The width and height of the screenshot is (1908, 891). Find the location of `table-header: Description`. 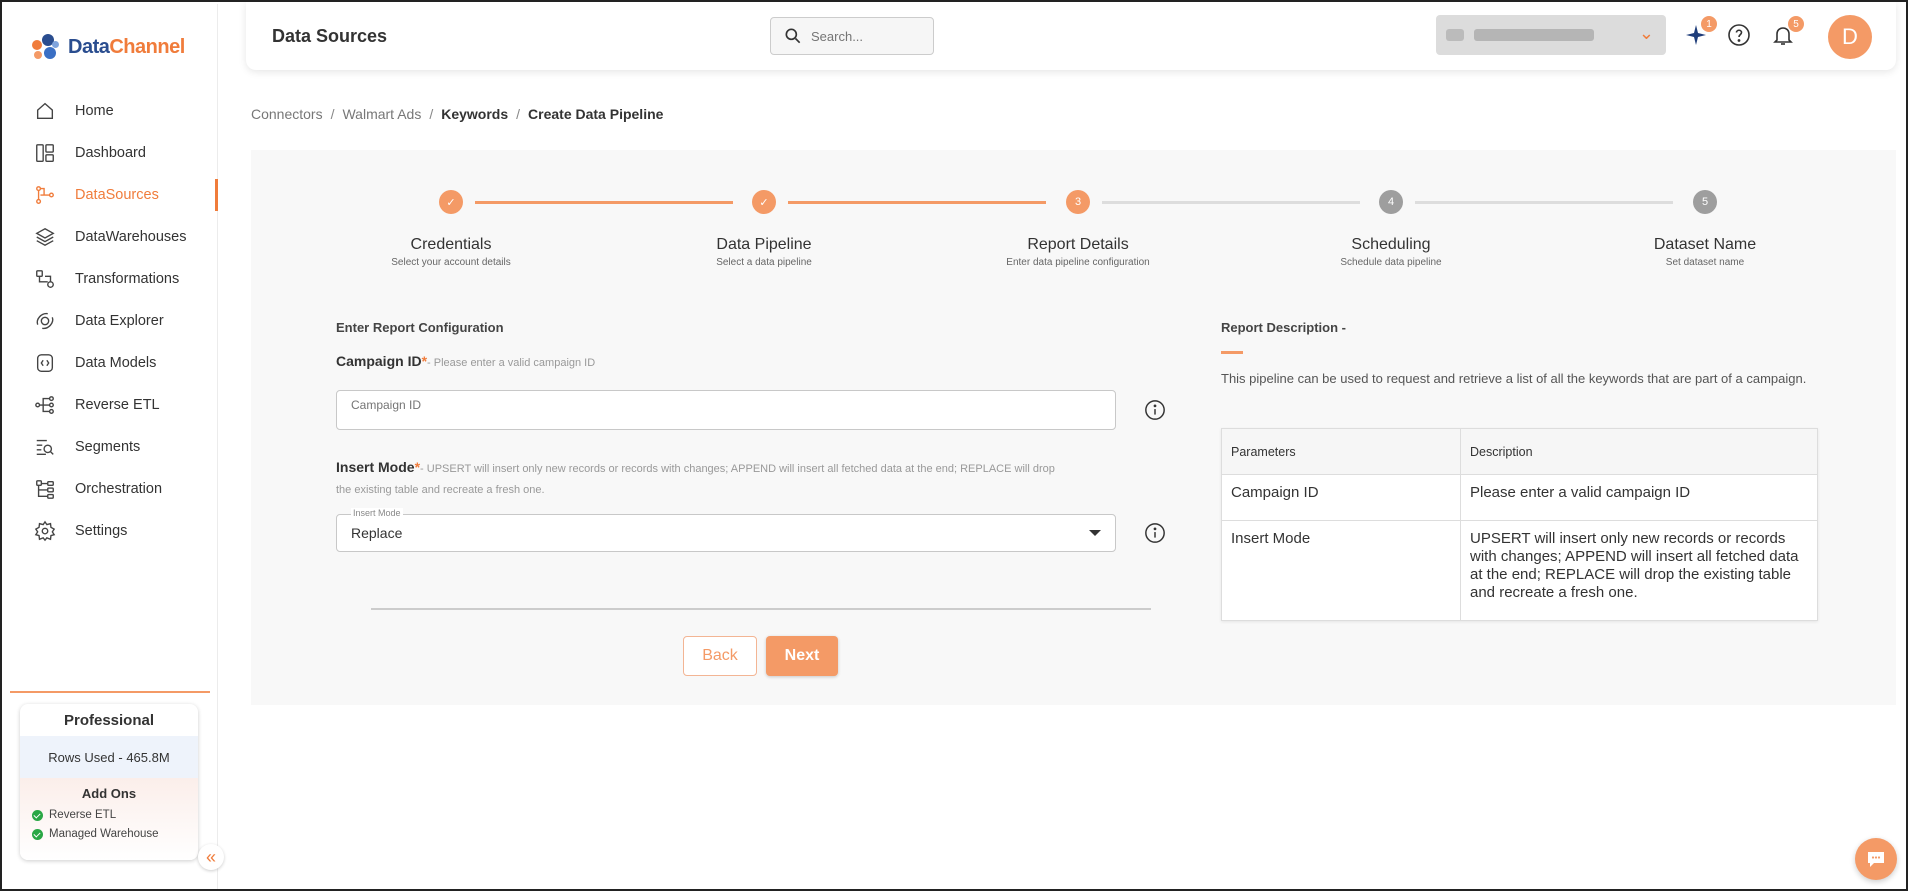

table-header: Description is located at coordinates (1639, 451).